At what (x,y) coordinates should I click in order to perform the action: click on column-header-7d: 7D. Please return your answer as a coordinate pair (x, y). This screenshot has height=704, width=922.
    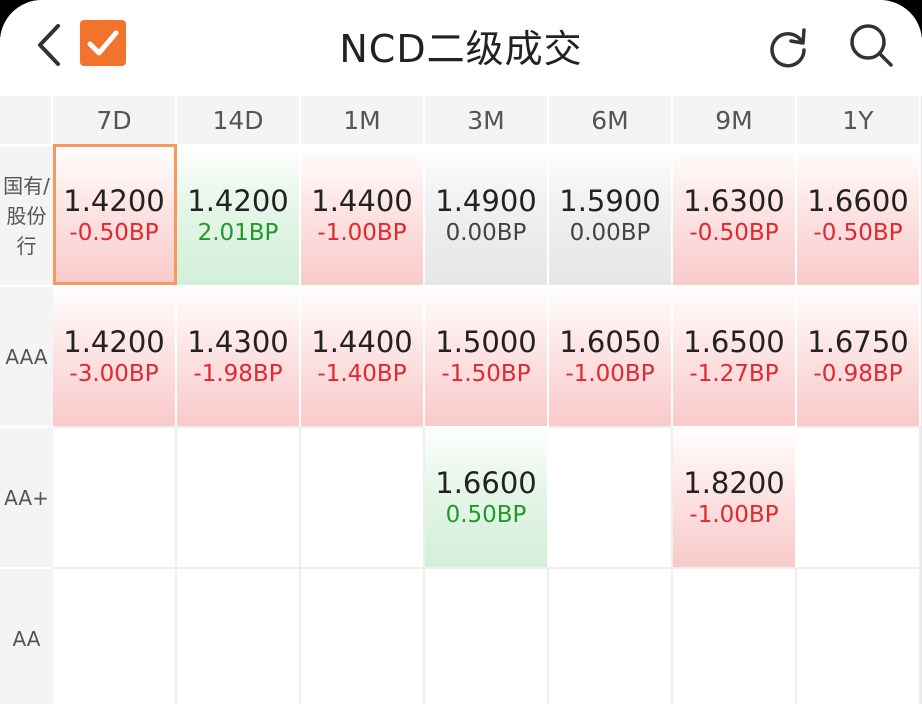
    Looking at the image, I should click on (115, 120).